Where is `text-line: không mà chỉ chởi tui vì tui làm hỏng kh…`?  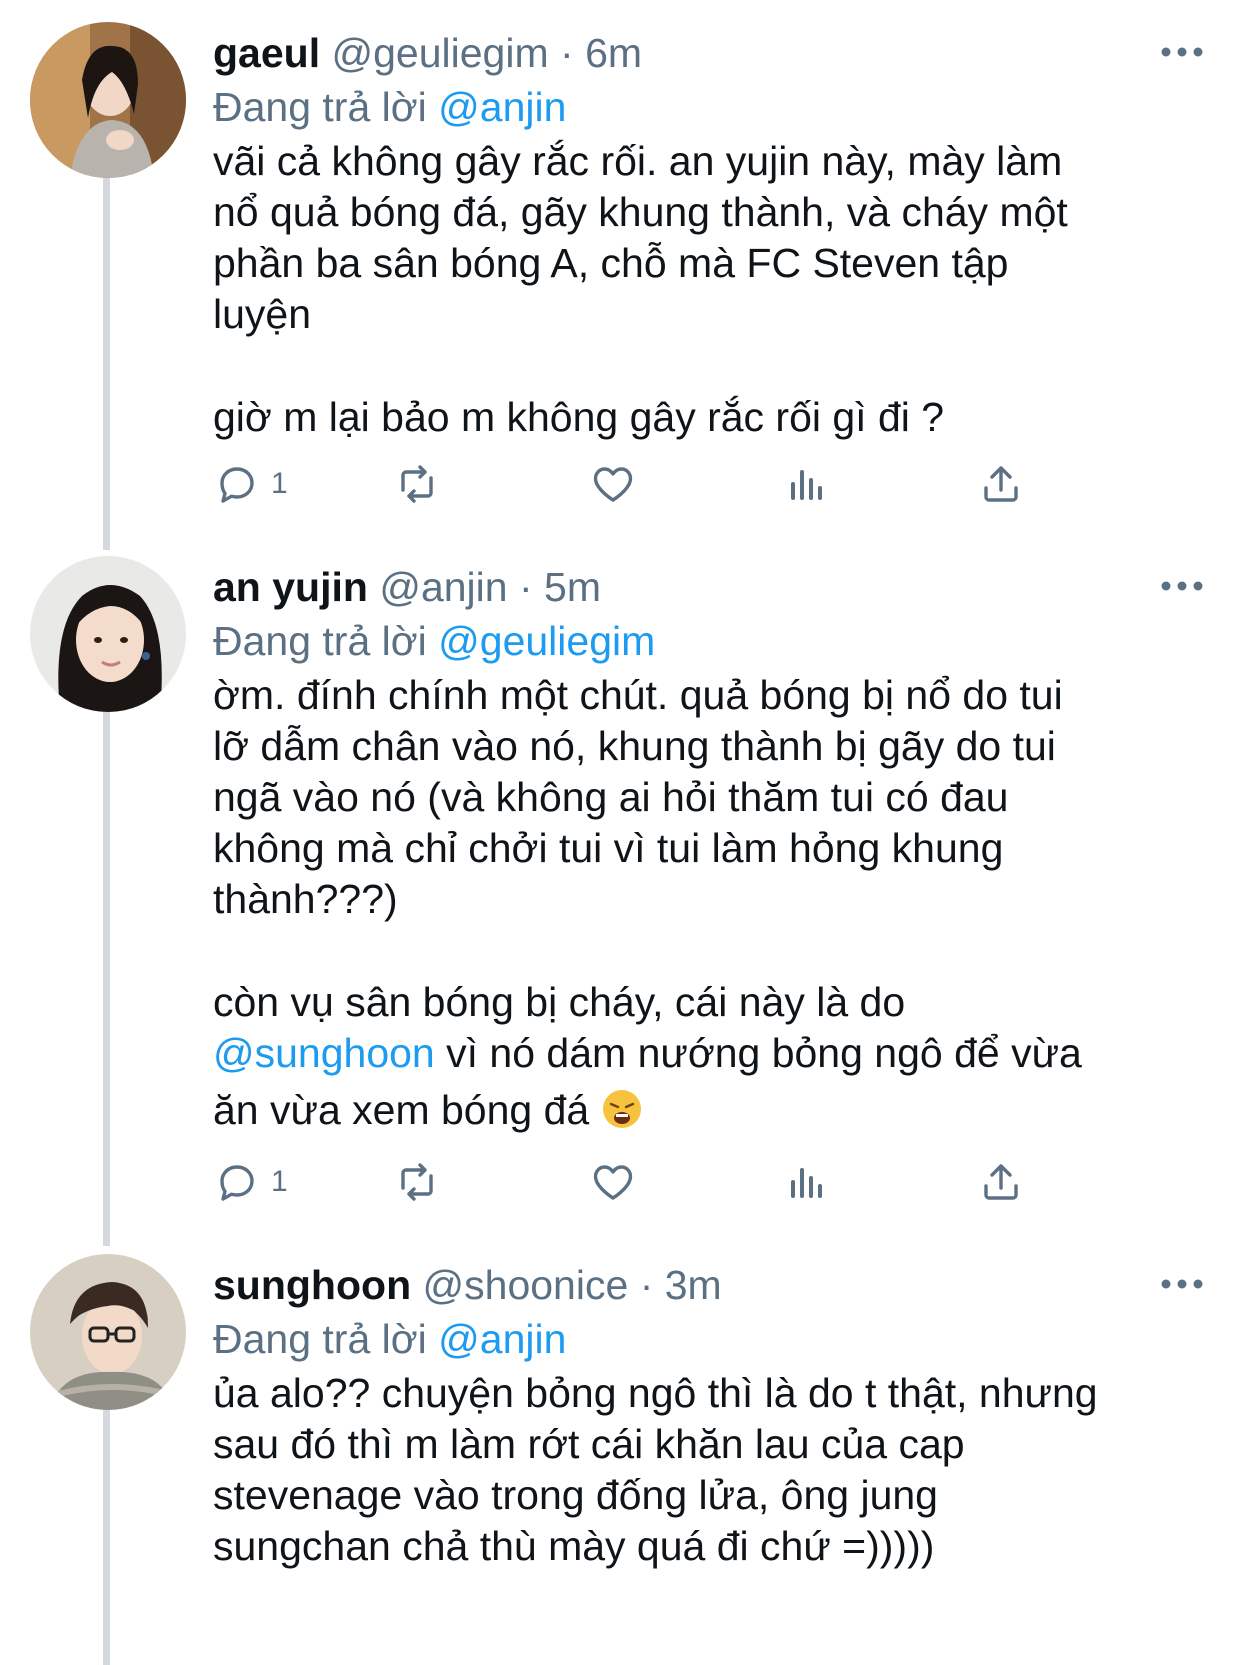
text-line: không mà chỉ chởi tui vì tui làm hỏng kh… is located at coordinates (608, 848).